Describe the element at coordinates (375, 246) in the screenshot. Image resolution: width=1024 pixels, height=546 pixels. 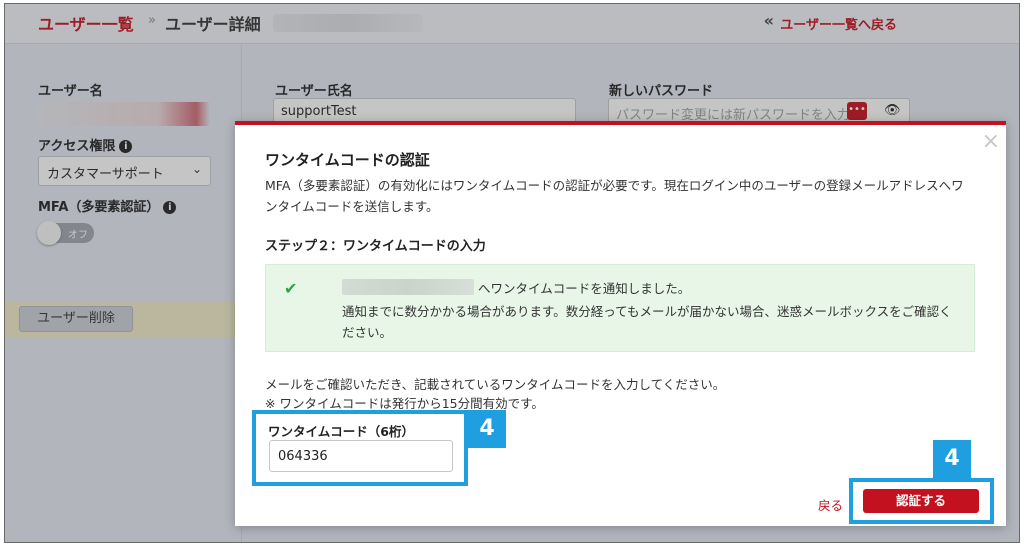
I see `step-heading: ステップ２：ワンタイムコードの入力` at that location.